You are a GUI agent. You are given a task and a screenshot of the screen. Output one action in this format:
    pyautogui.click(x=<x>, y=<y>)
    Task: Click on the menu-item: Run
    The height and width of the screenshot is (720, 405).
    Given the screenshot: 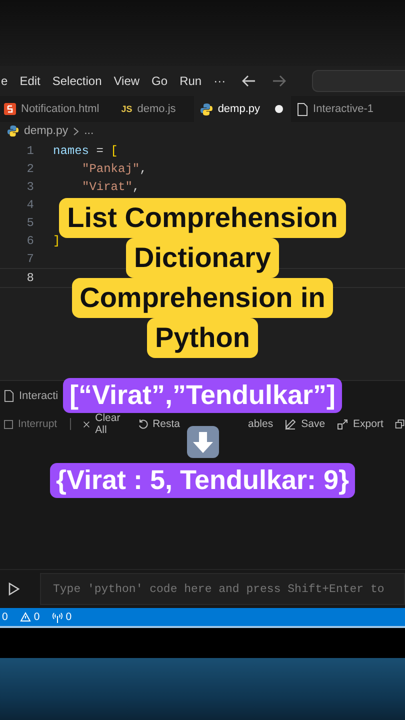 What is the action you would take?
    pyautogui.click(x=191, y=81)
    